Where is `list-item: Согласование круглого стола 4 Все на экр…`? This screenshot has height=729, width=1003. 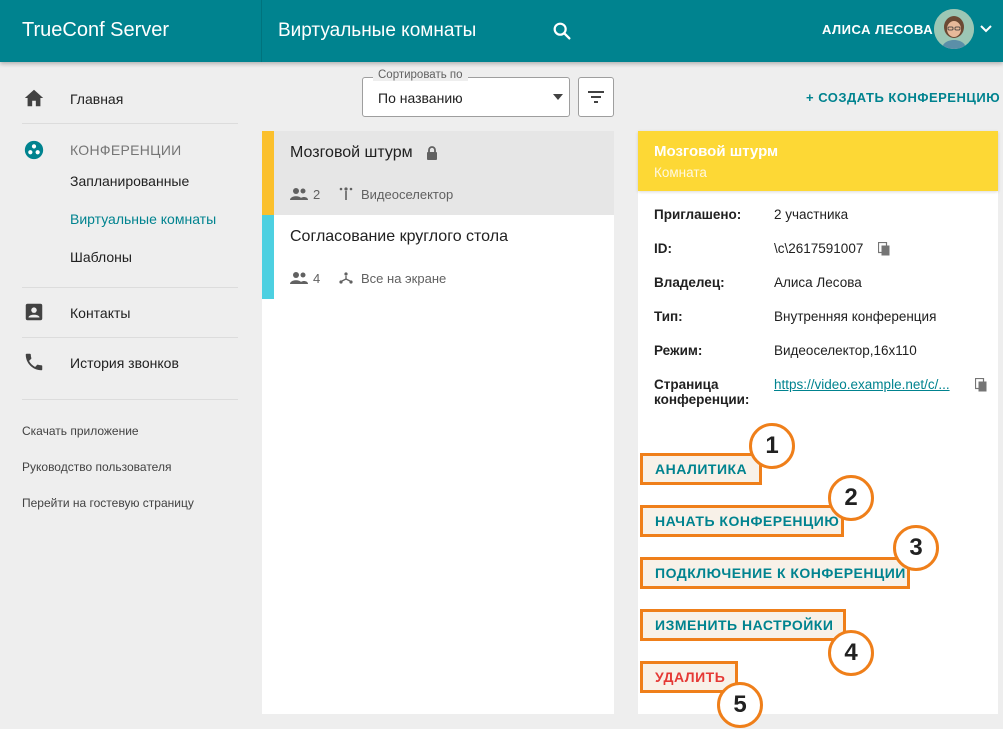 list-item: Согласование круглого стола 4 Все на экр… is located at coordinates (438, 257).